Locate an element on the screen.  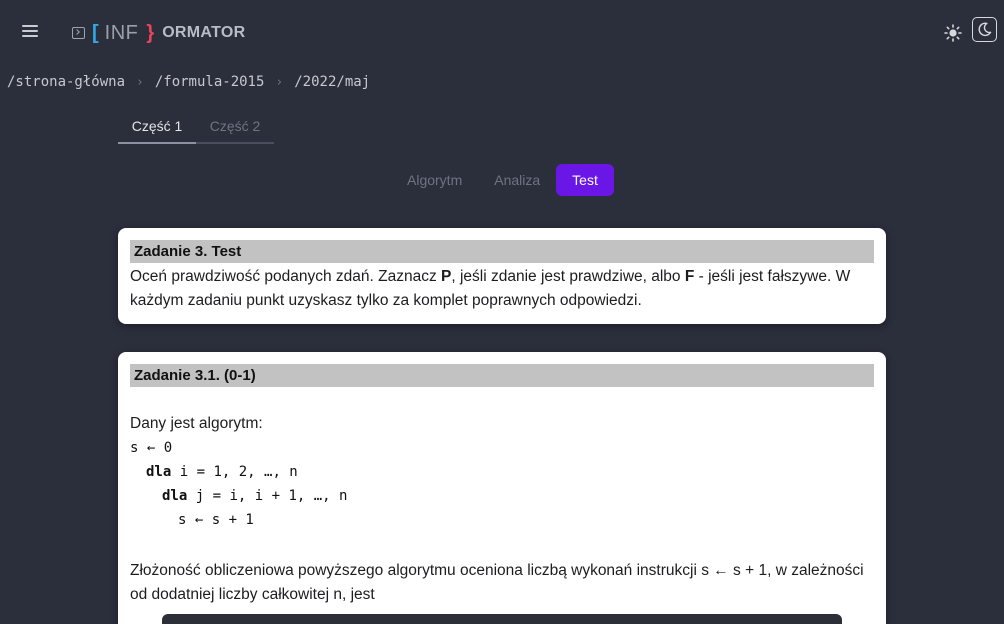
dark-mode-toggle is located at coordinates (984, 29).